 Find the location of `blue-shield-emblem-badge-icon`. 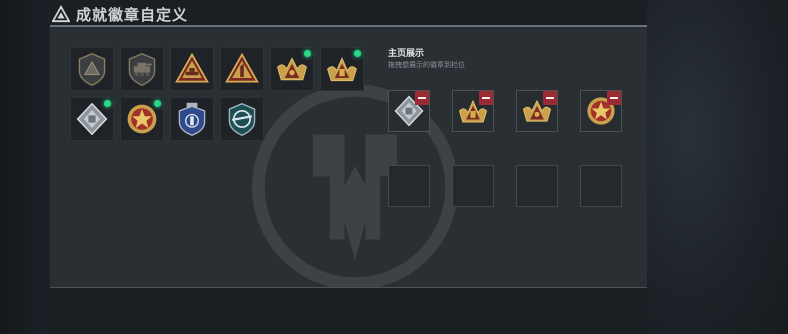

blue-shield-emblem-badge-icon is located at coordinates (192, 119).